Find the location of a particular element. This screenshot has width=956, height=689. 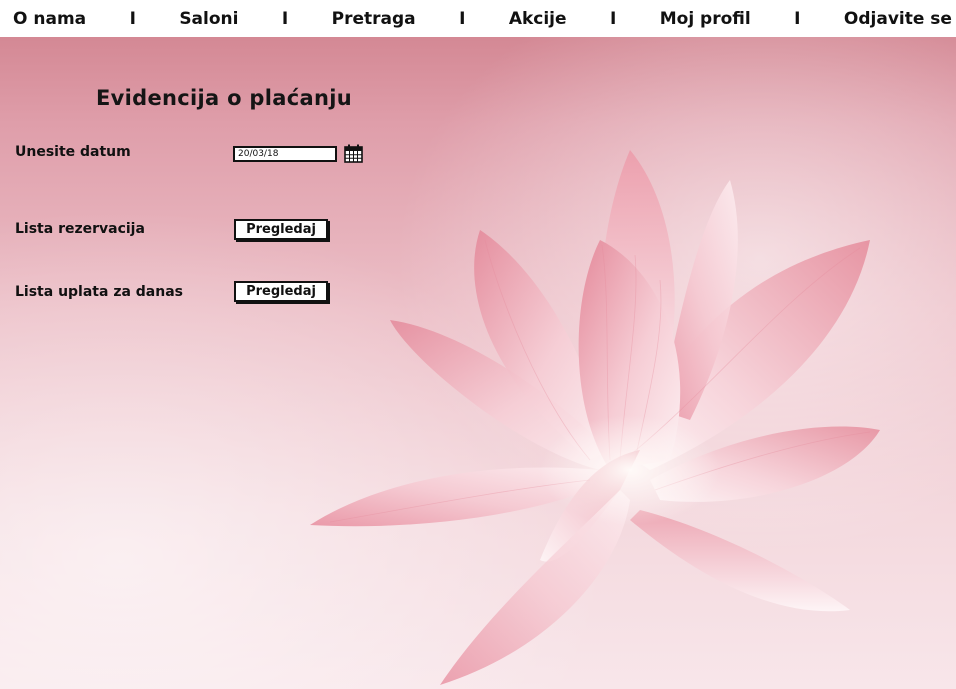

payments-label: Lista uplata za danas is located at coordinates (99, 292).